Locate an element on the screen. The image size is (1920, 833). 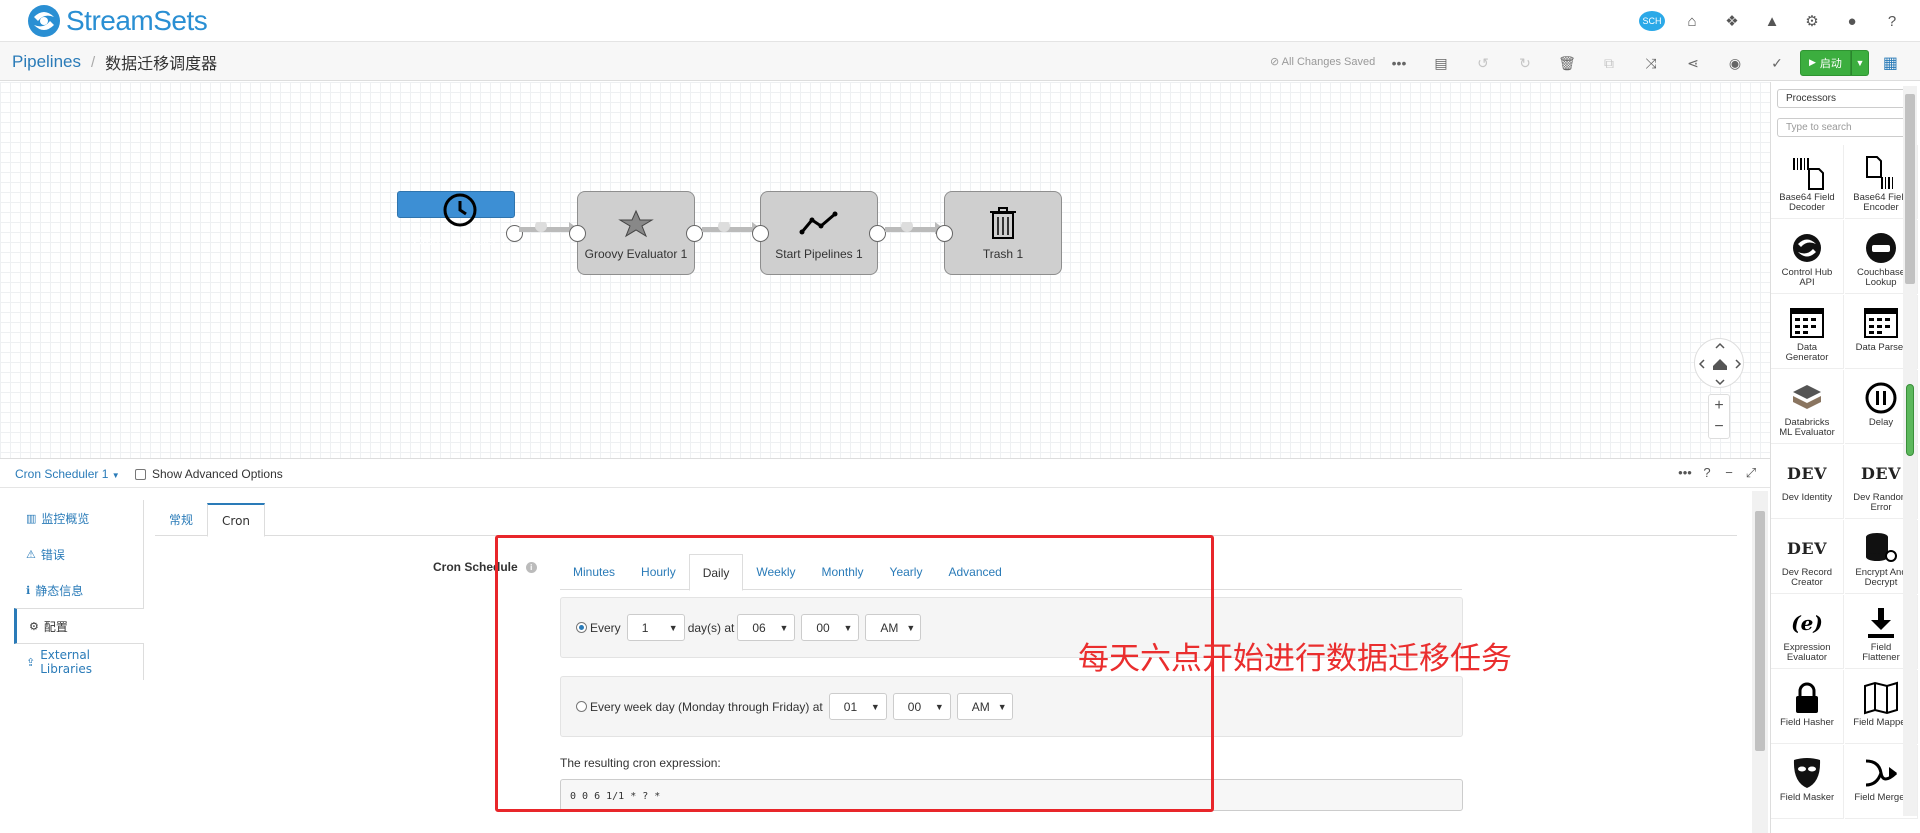
stage-library-grid-icon: ▦ is located at coordinates (1890, 63).